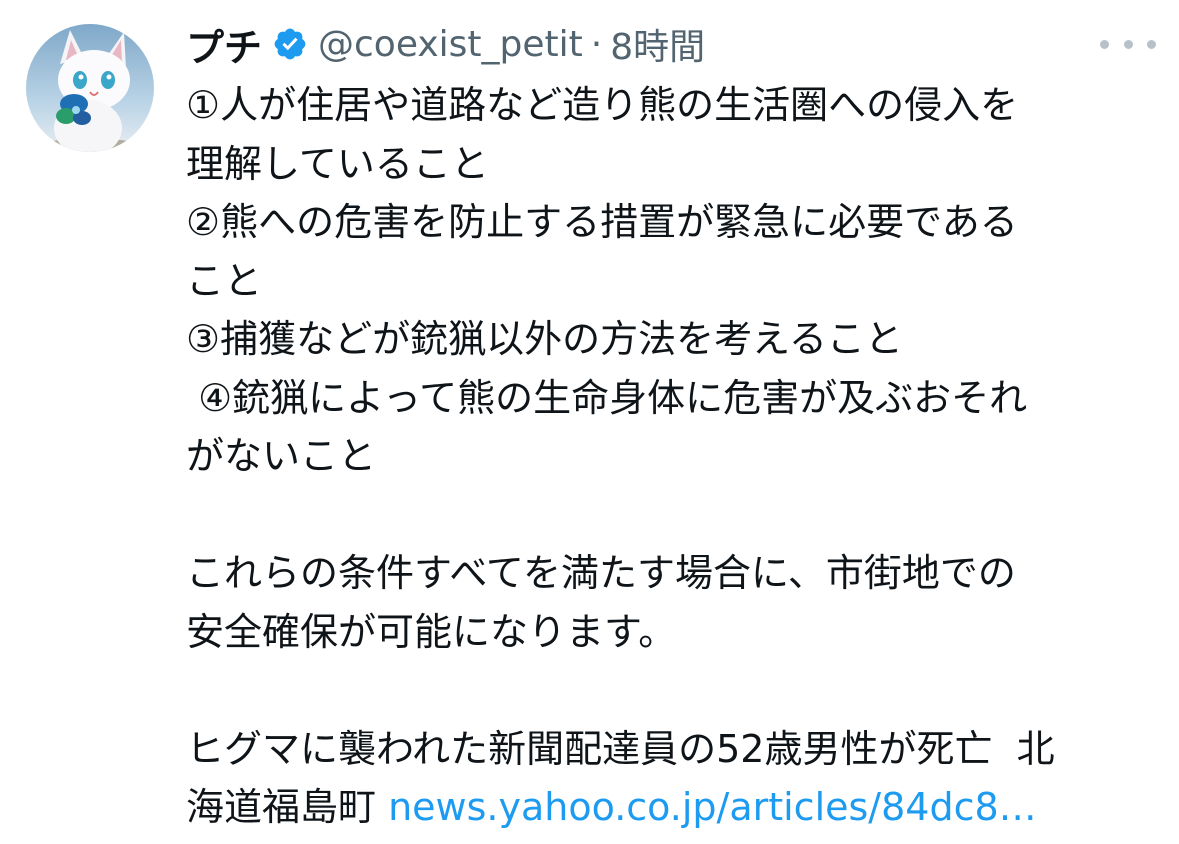 This screenshot has height=844, width=1179. What do you see at coordinates (224, 44) in the screenshot?
I see `display-name: プチ` at bounding box center [224, 44].